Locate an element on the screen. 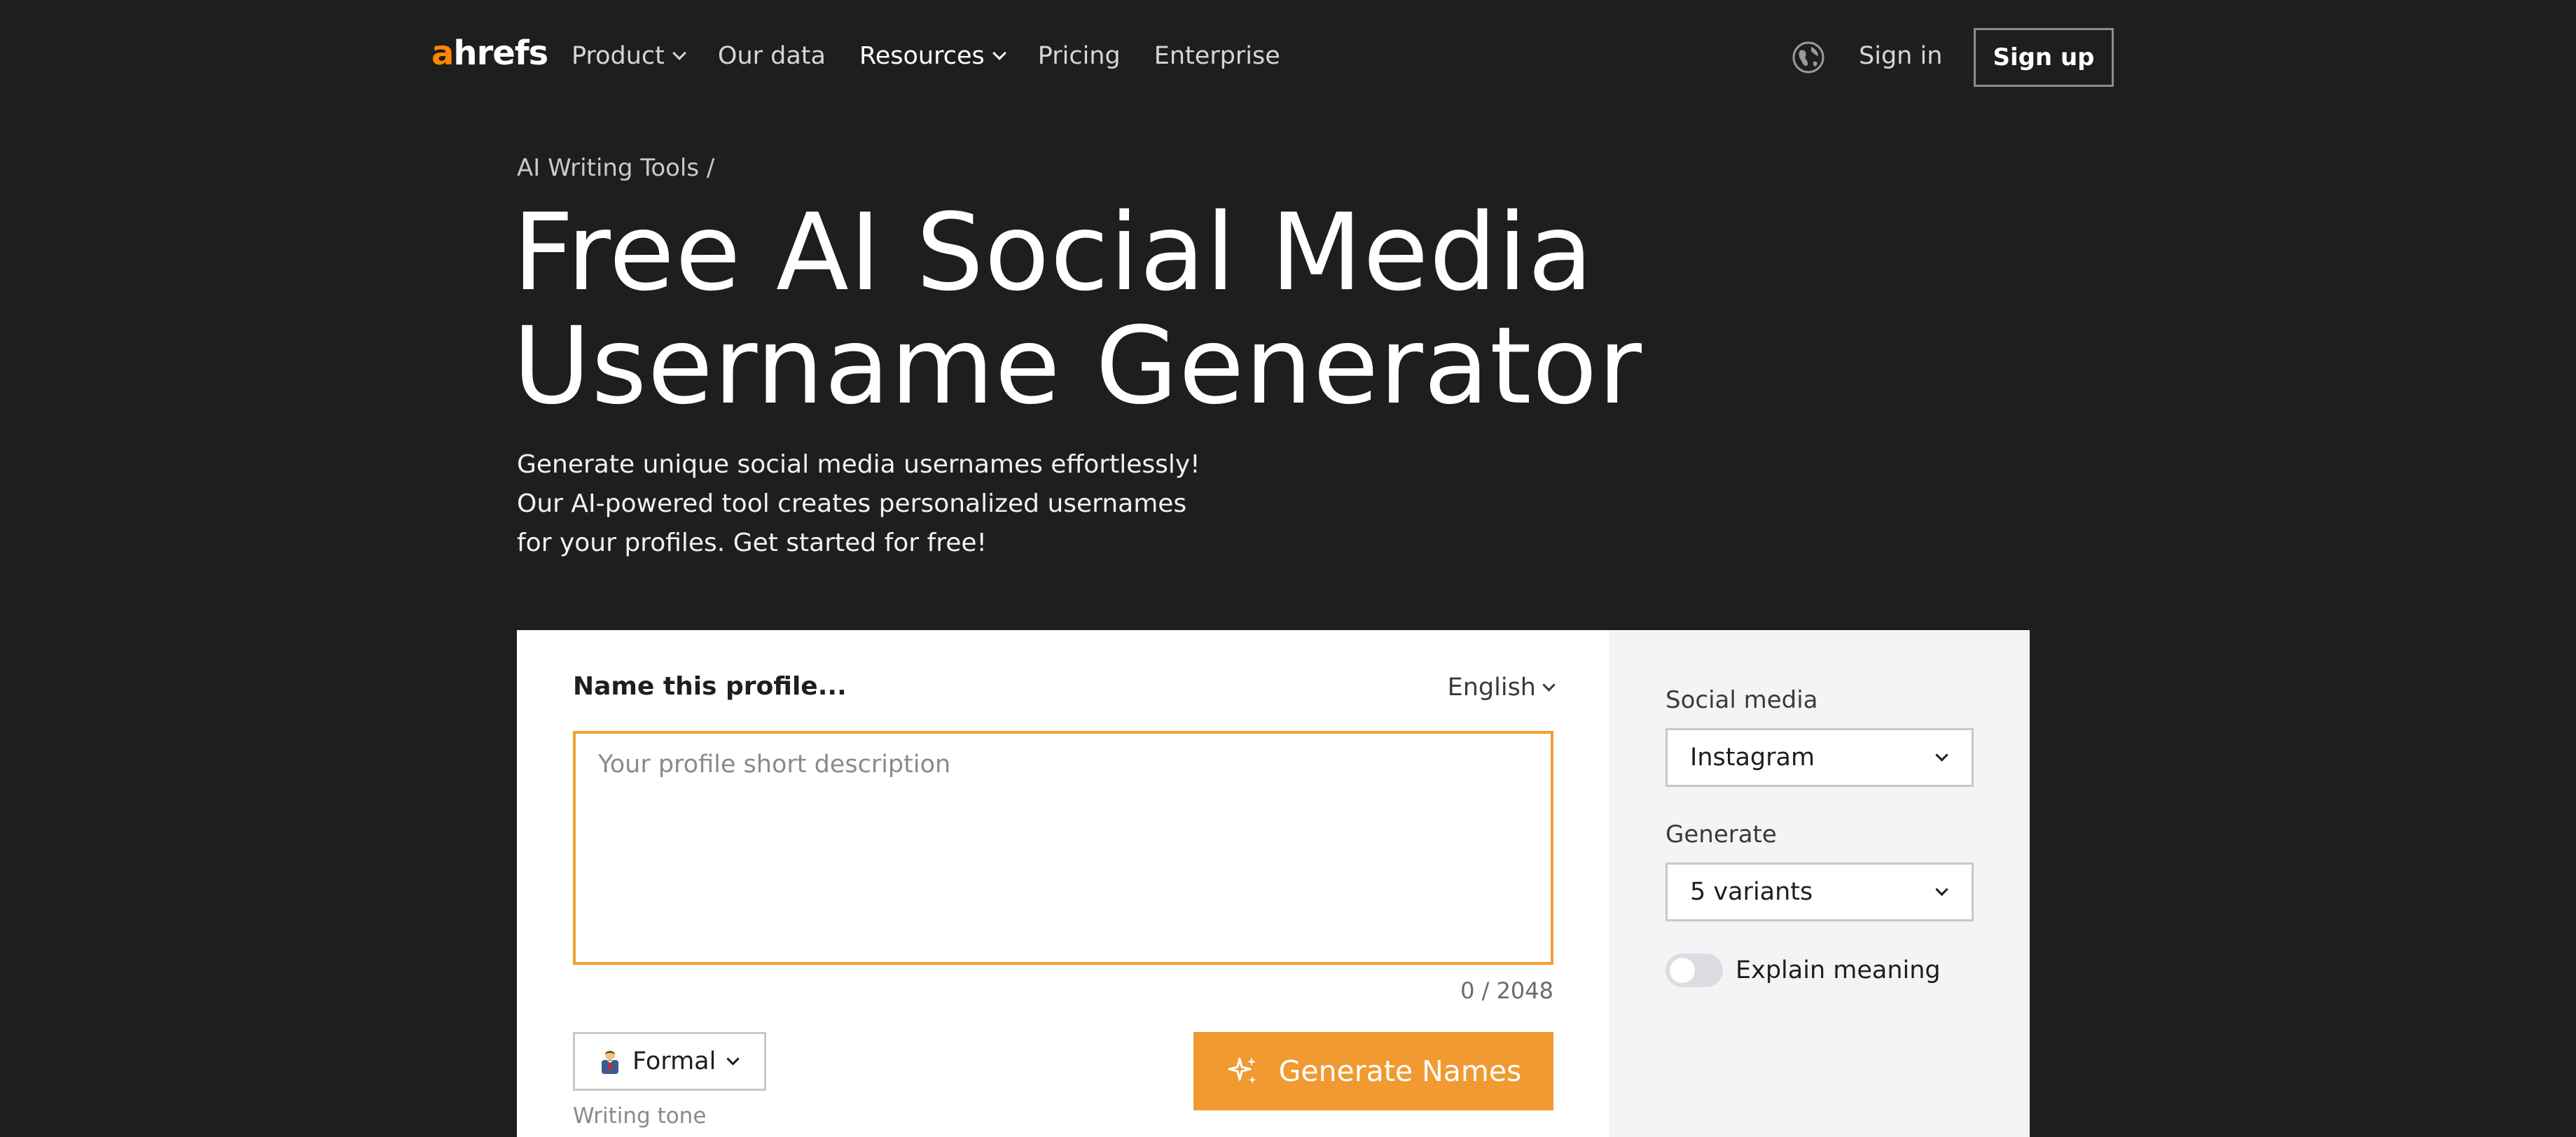  globe-icon is located at coordinates (1808, 57).